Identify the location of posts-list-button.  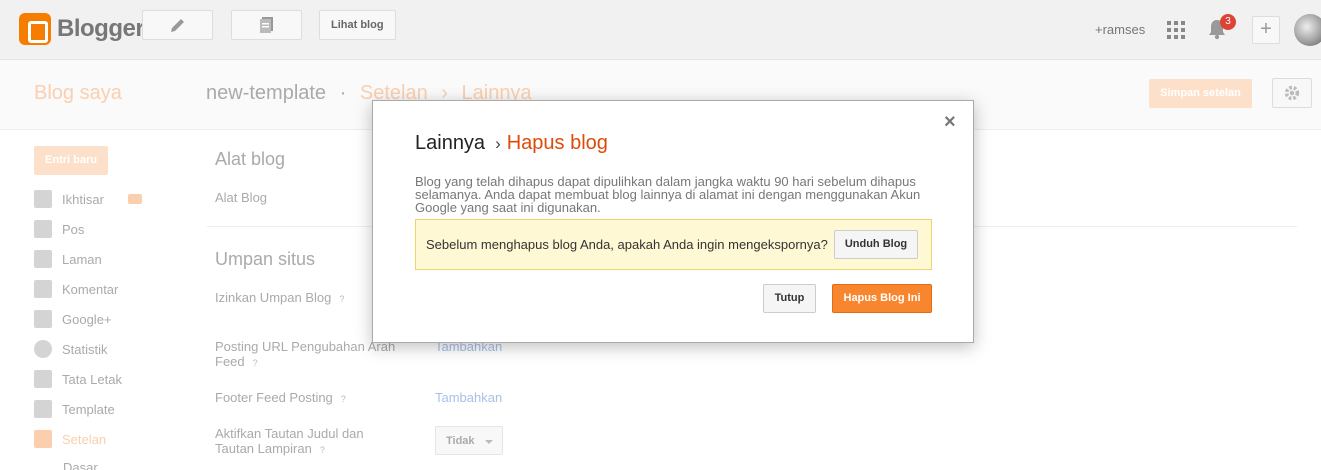
(266, 25).